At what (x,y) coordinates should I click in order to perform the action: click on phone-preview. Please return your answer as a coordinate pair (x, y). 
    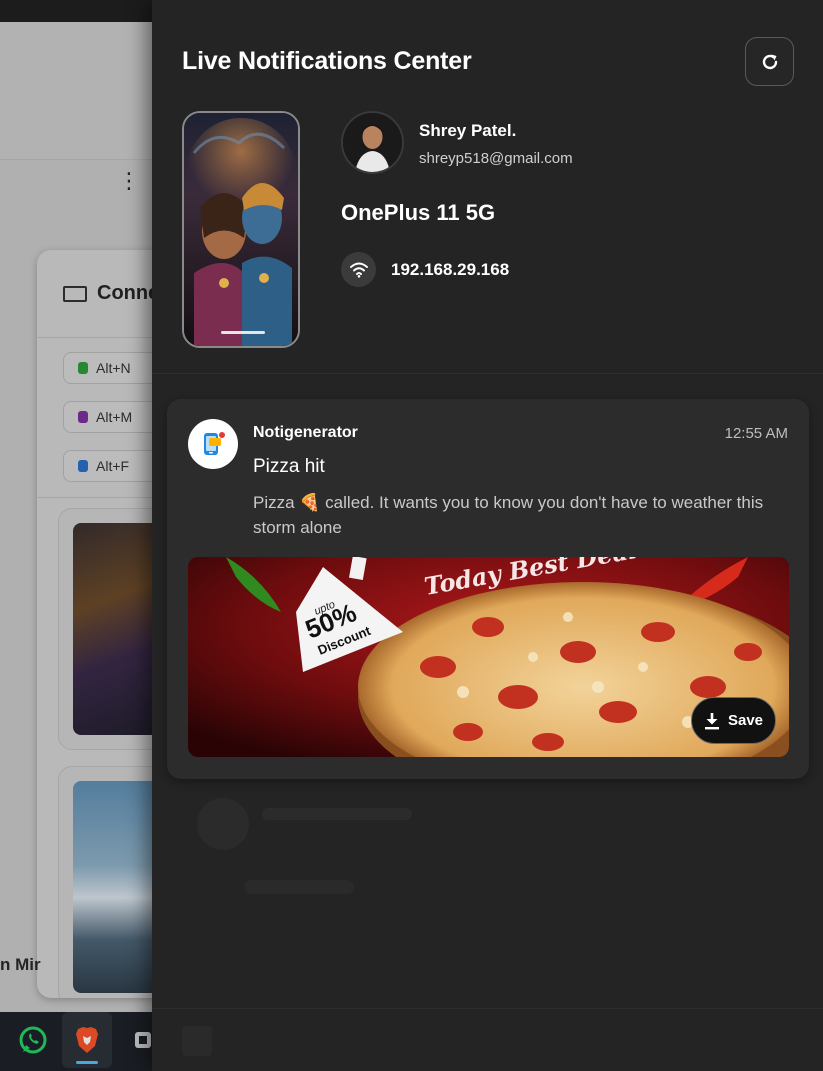
    Looking at the image, I should click on (241, 229).